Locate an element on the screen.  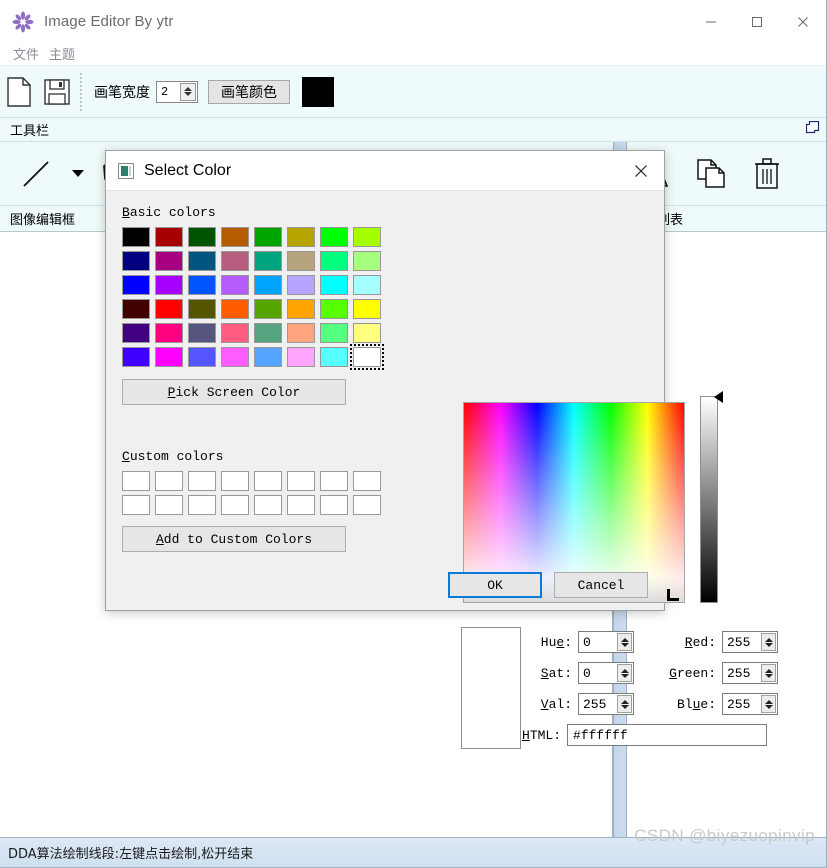
new-file-icon is located at coordinates (19, 92).